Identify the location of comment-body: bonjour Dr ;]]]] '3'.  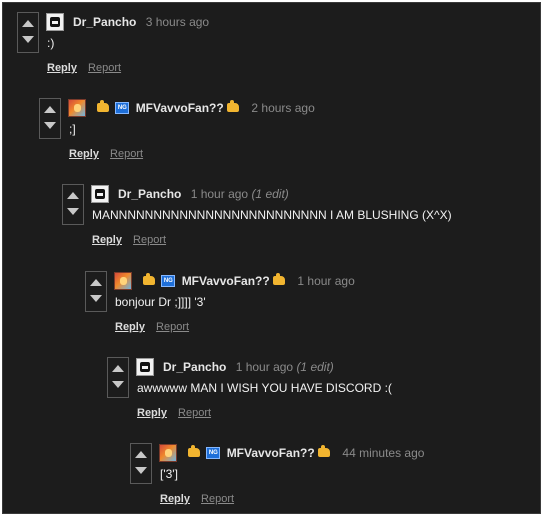
(160, 302).